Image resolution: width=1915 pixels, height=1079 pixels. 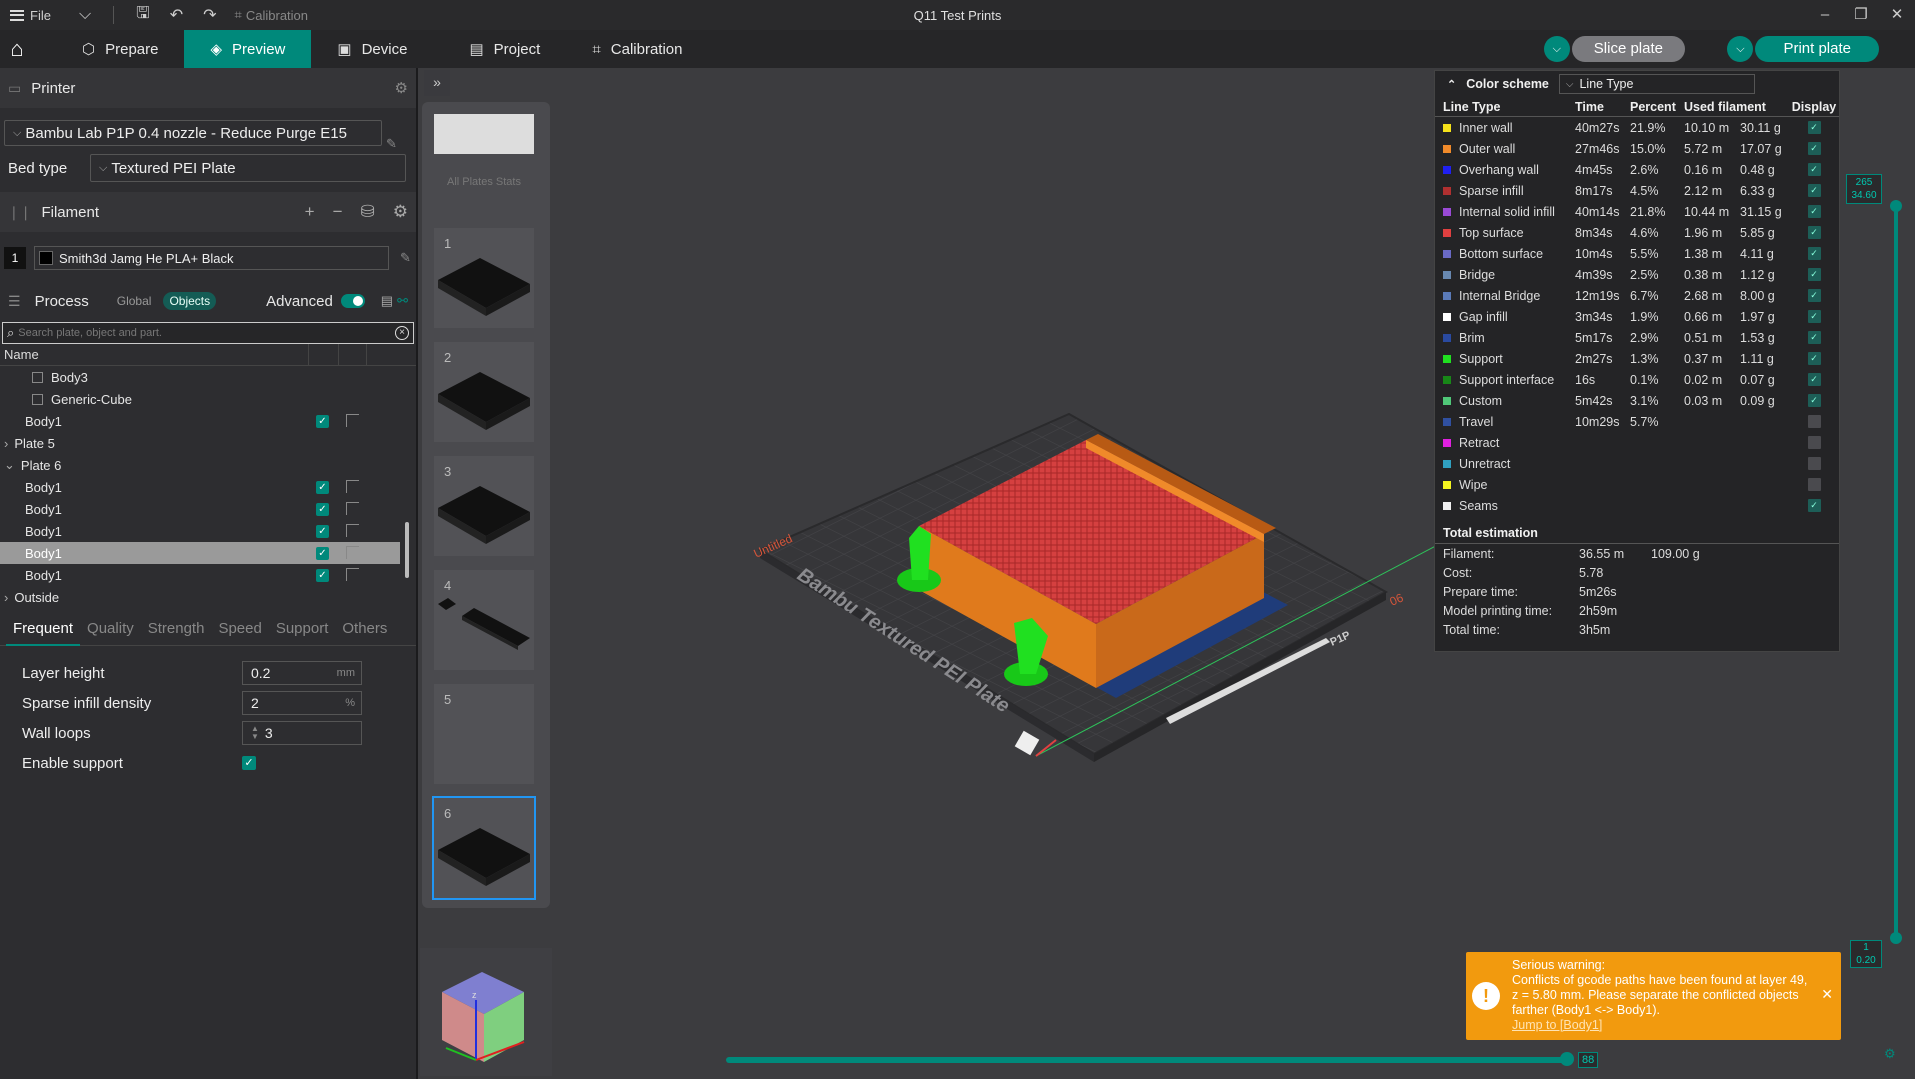 What do you see at coordinates (176, 15) in the screenshot?
I see `undo-icon: ↶` at bounding box center [176, 15].